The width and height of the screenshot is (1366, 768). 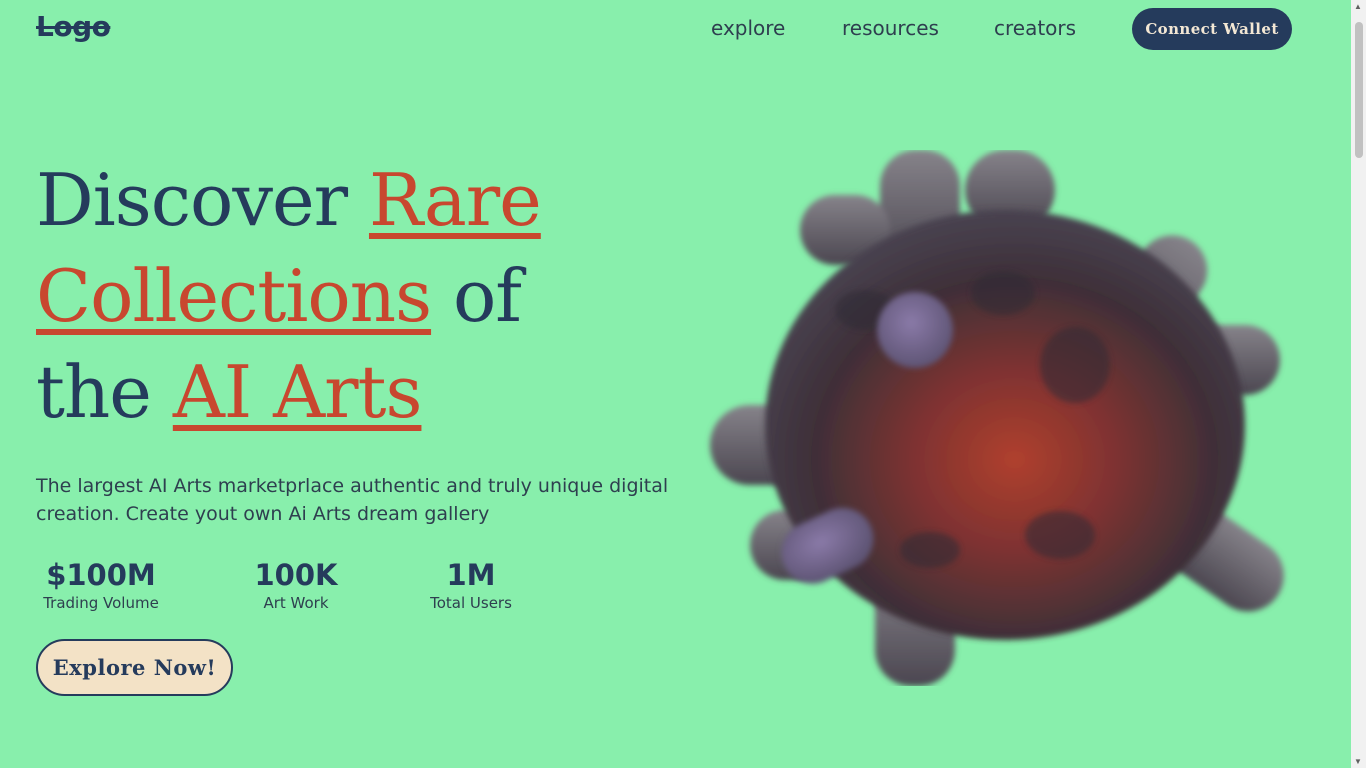 I want to click on stat-trading-volume: $100M Trading Volume, so click(x=101, y=585).